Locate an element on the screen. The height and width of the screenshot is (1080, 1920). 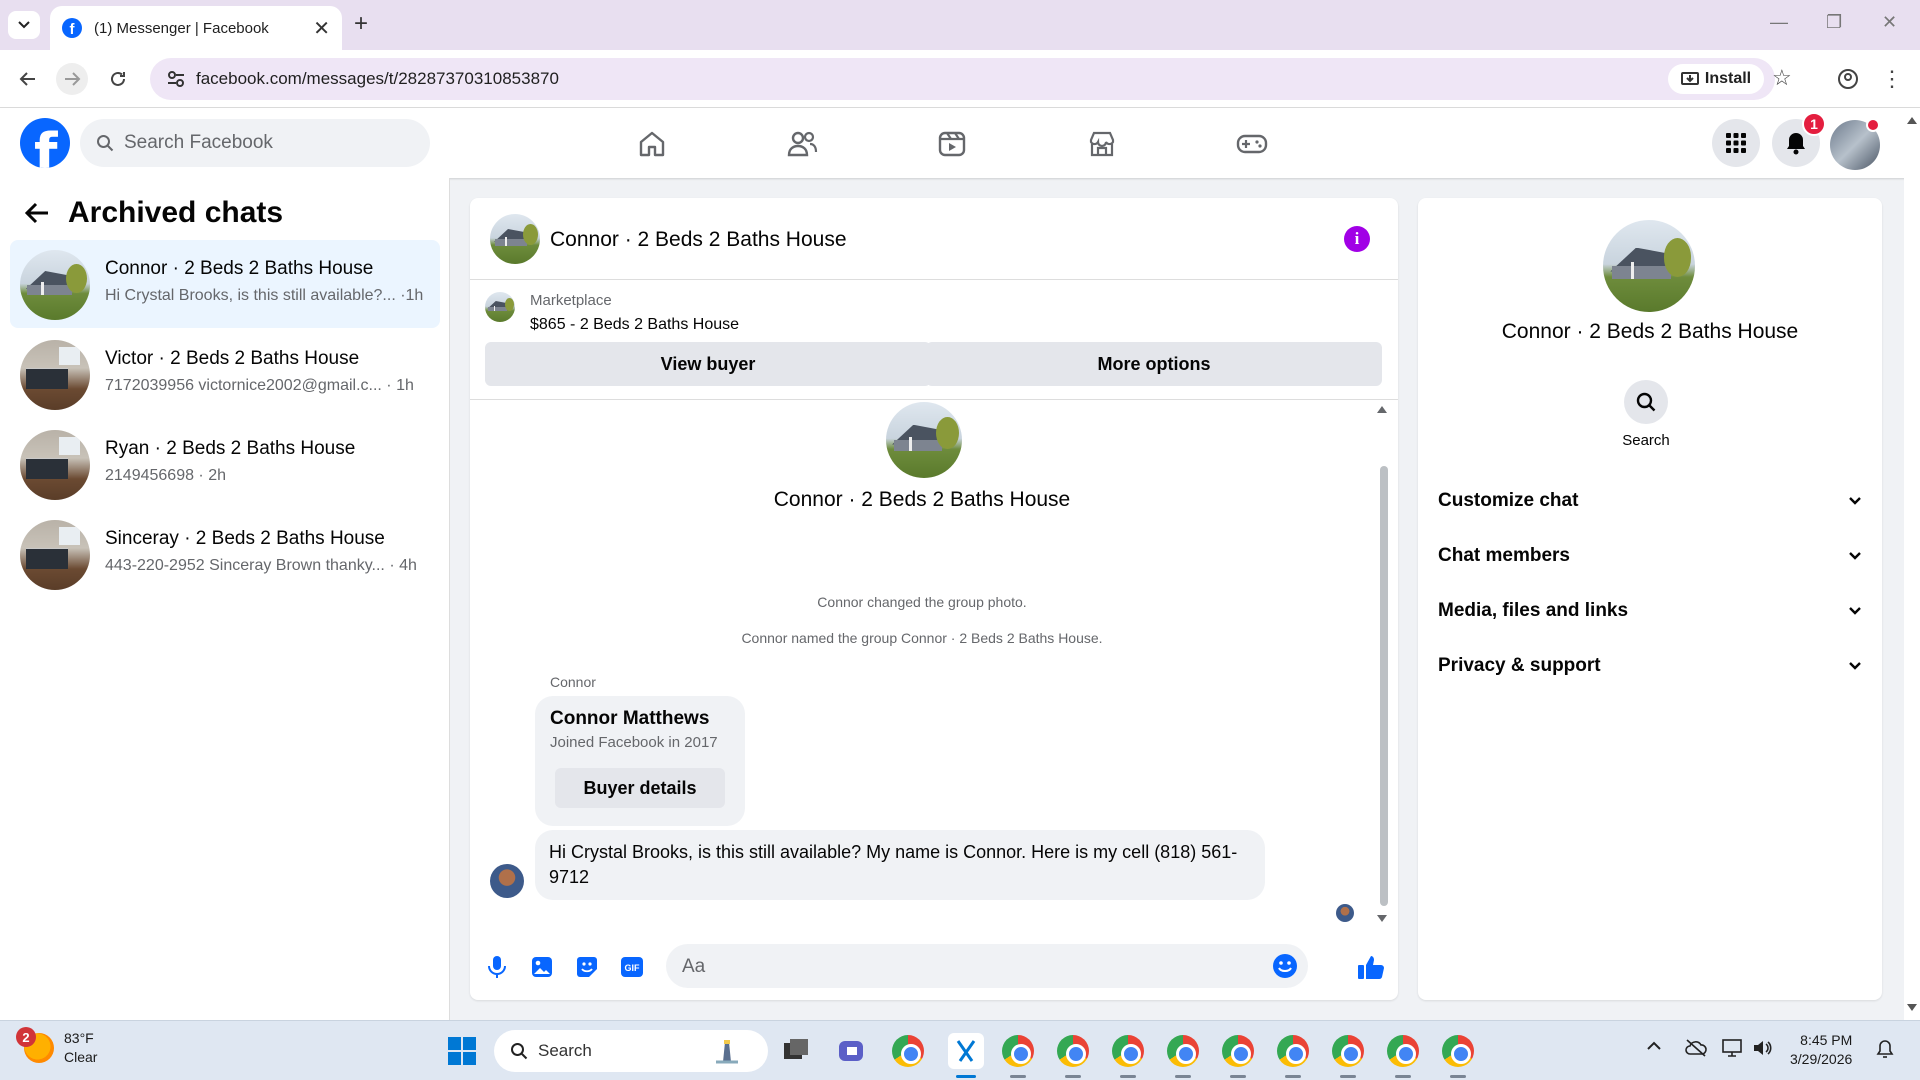
chrome-icon is located at coordinates (908, 1051).